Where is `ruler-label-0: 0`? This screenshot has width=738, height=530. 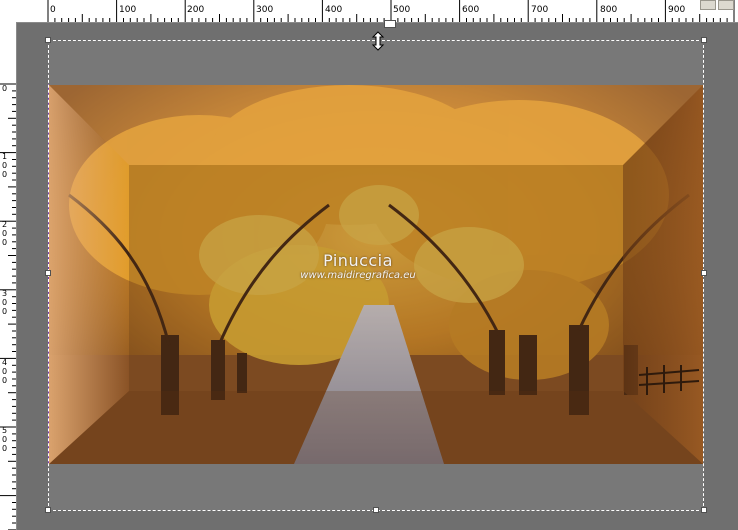 ruler-label-0: 0 is located at coordinates (53, 10).